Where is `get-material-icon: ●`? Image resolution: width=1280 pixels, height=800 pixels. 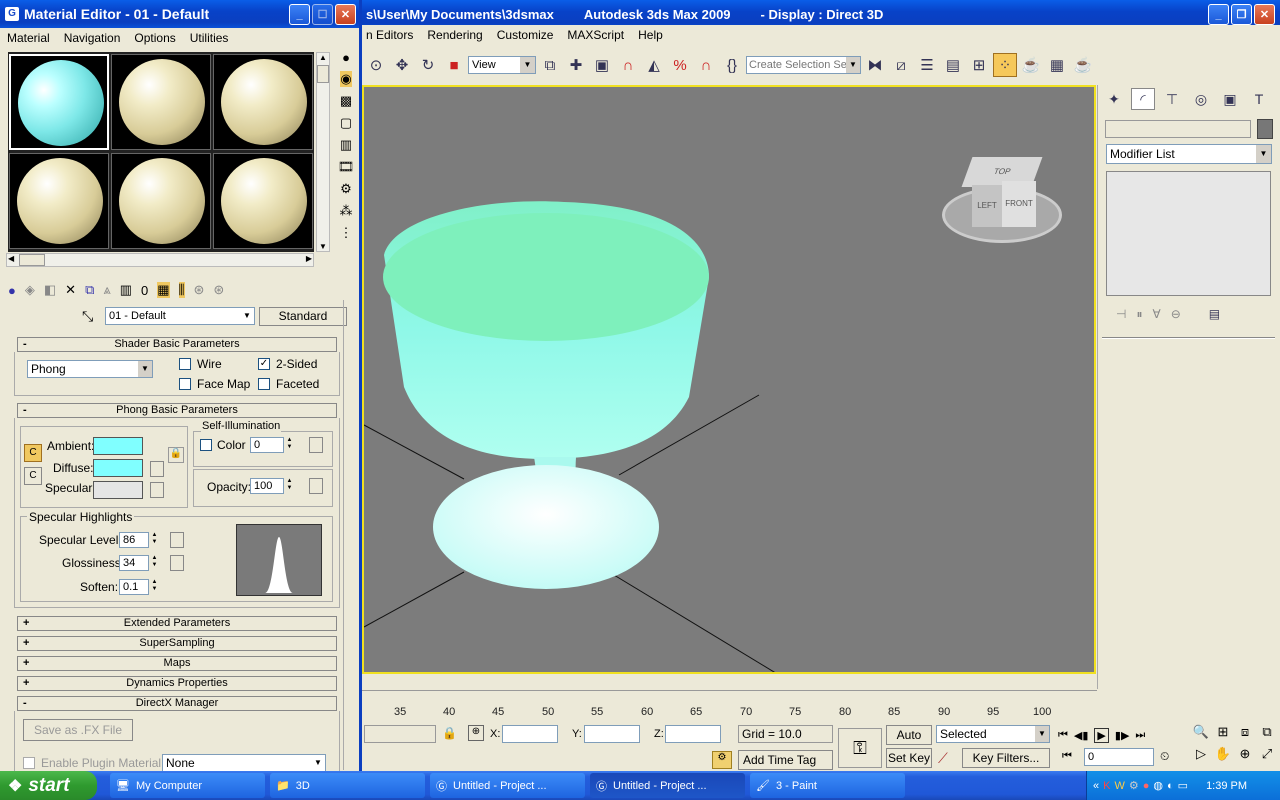
get-material-icon: ● is located at coordinates (12, 290).